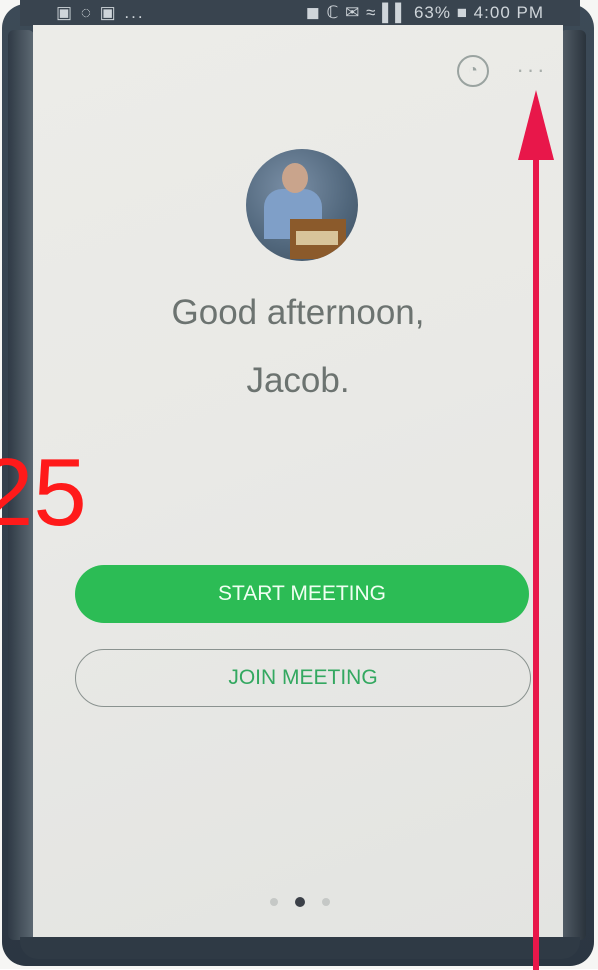 Image resolution: width=598 pixels, height=970 pixels. I want to click on more-icon: ···, so click(532, 70).